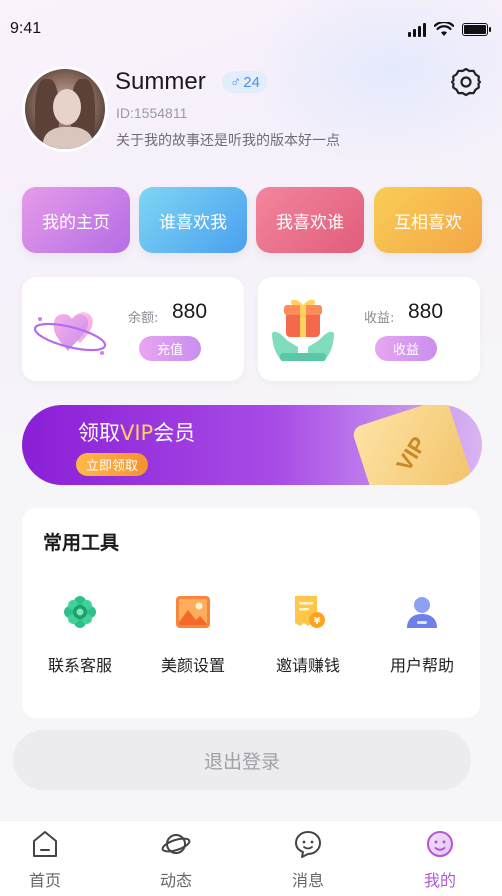 This screenshot has height=896, width=502. Describe the element at coordinates (303, 330) in the screenshot. I see `gift-hands-icon` at that location.